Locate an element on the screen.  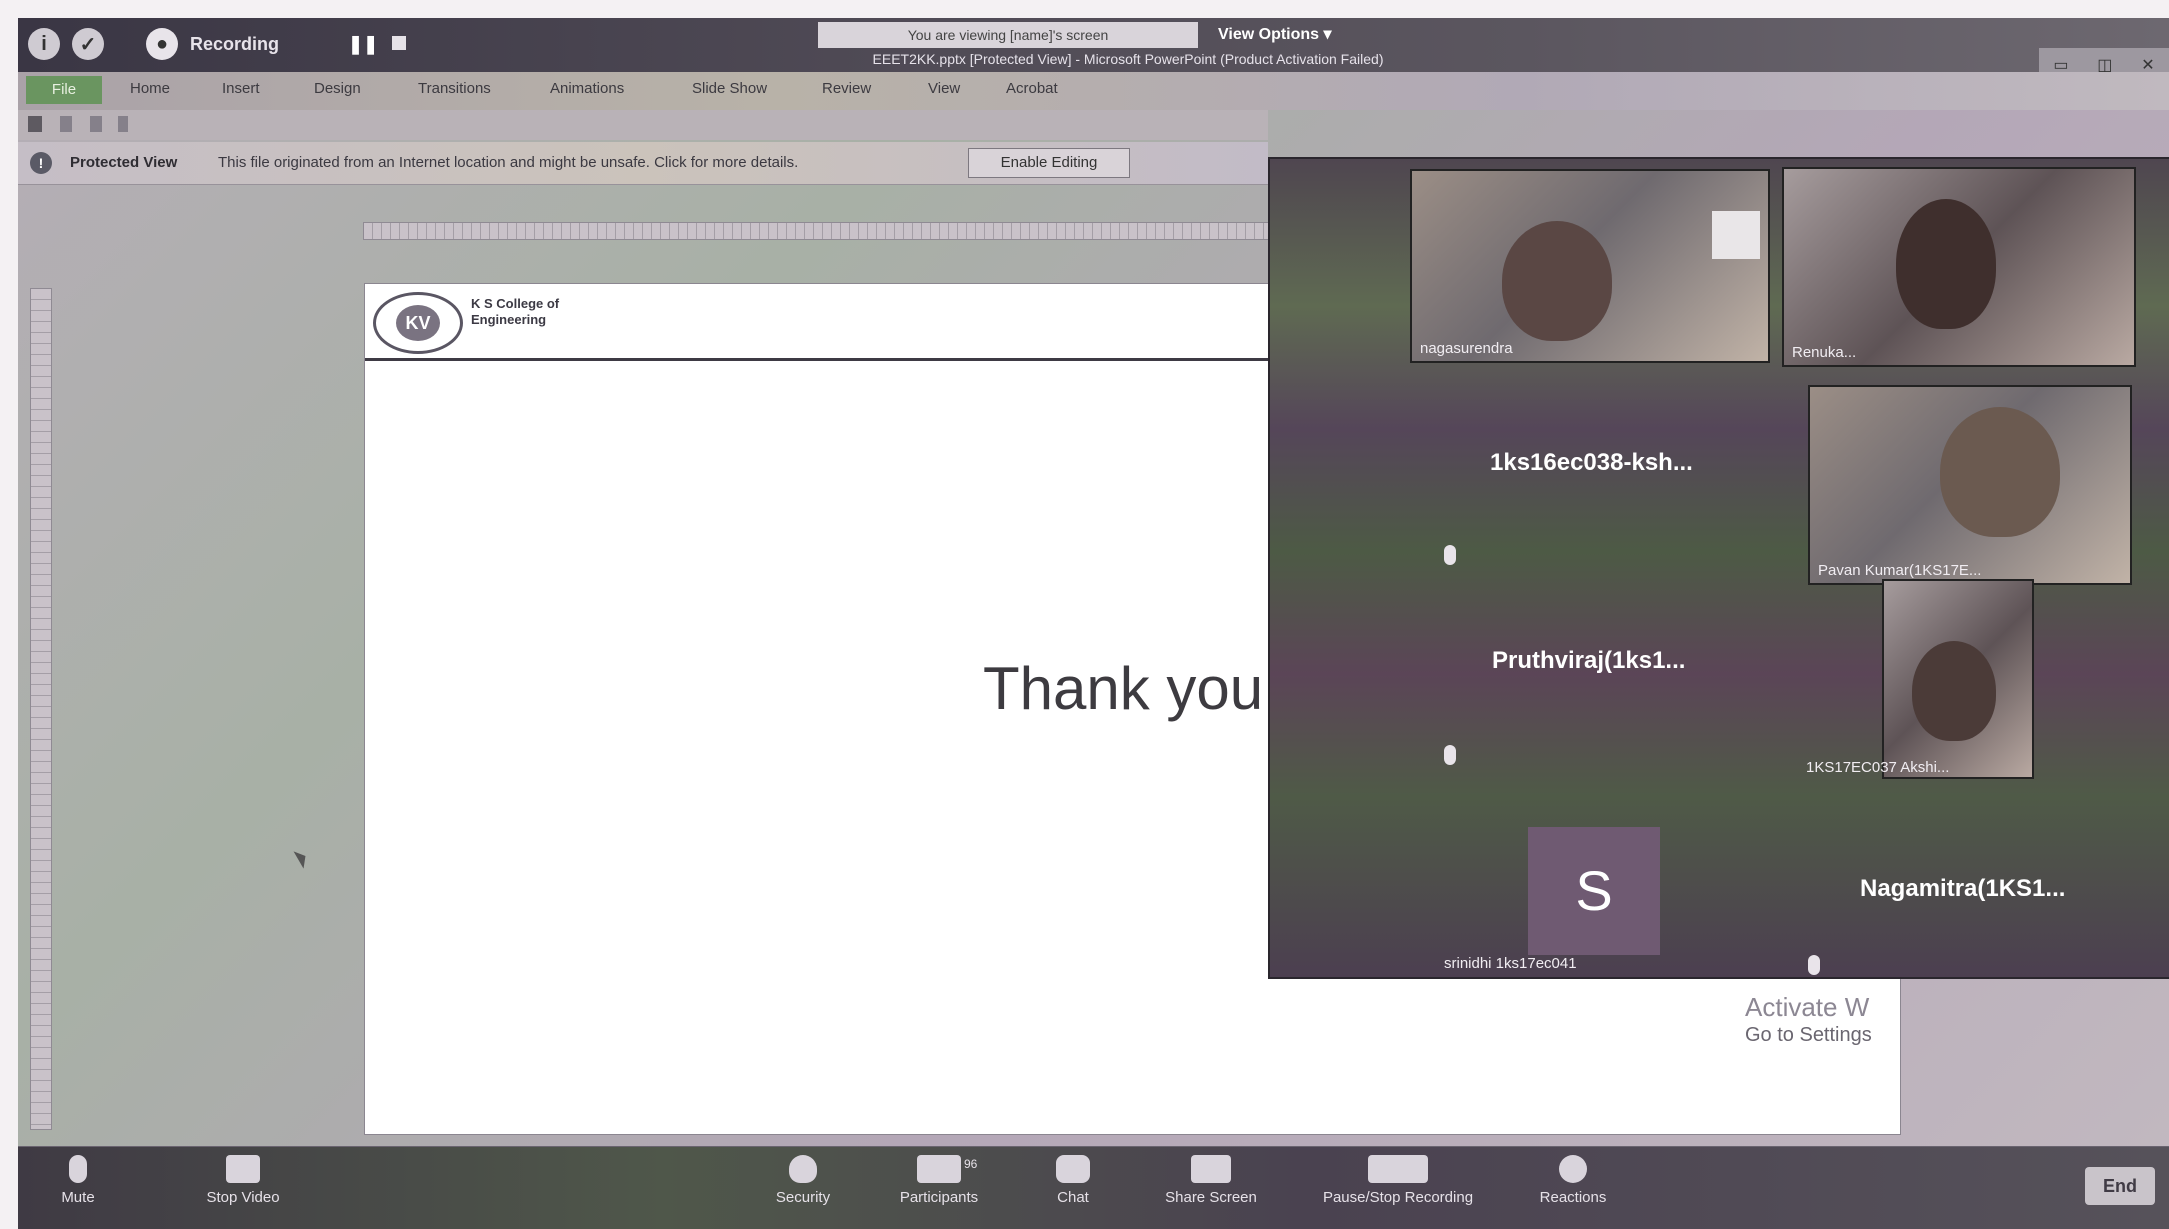
stop-video-label: Stop Video is located at coordinates (243, 1197).